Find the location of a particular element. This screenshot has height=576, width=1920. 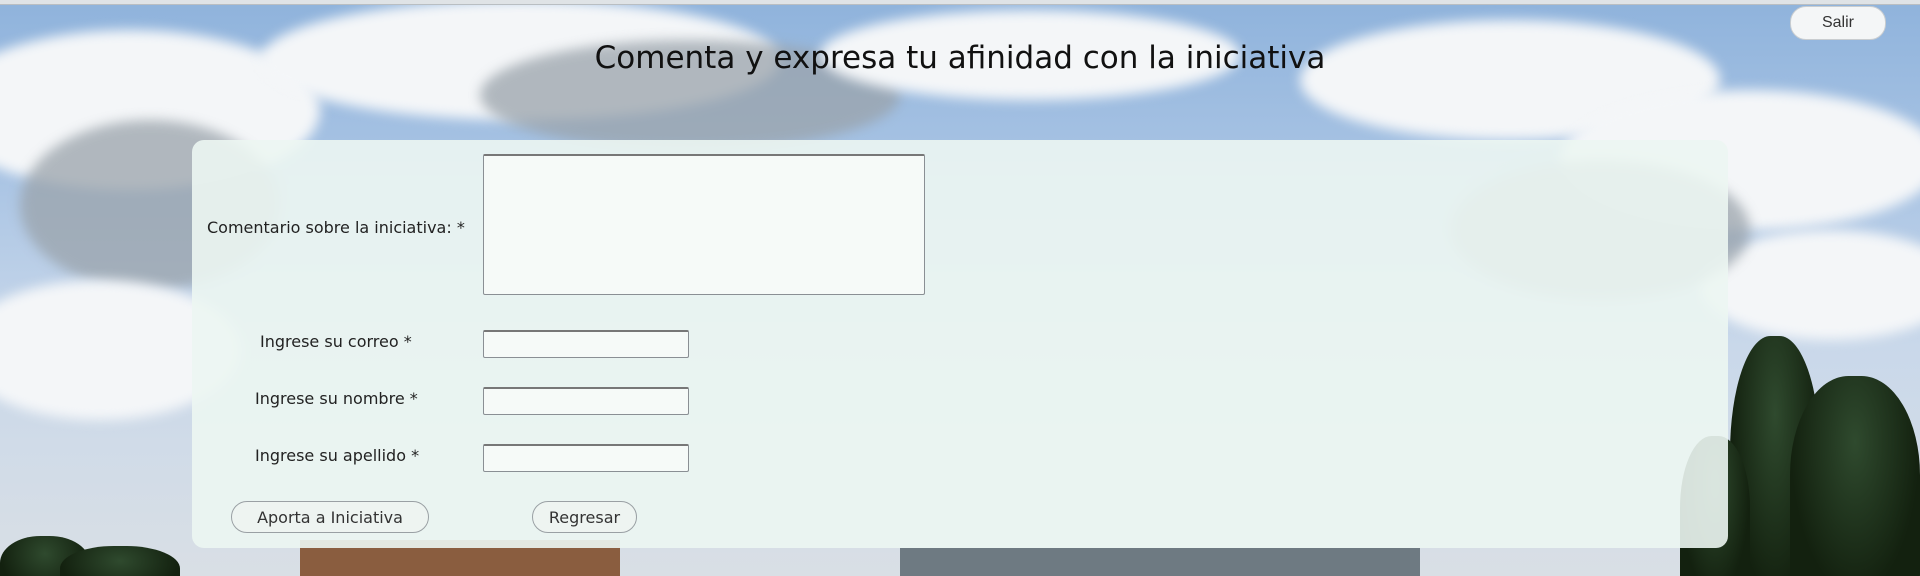

lastname-label: Ingrese su apellido * is located at coordinates (337, 455).